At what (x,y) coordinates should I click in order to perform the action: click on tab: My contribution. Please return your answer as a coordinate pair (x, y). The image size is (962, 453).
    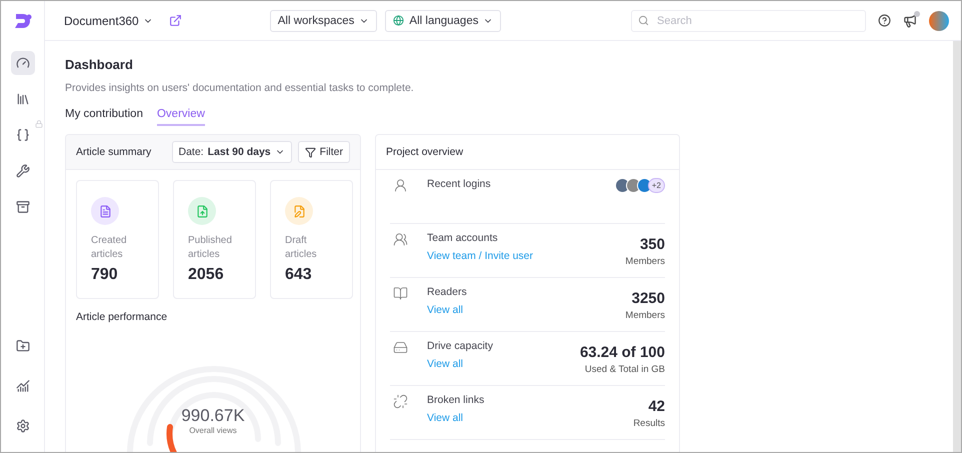
    Looking at the image, I should click on (104, 117).